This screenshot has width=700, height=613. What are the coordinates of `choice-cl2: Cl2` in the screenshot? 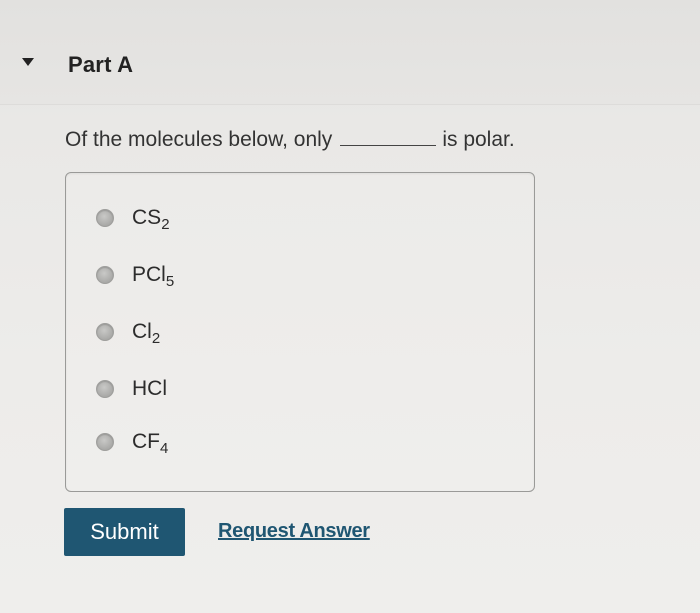 It's located at (128, 332).